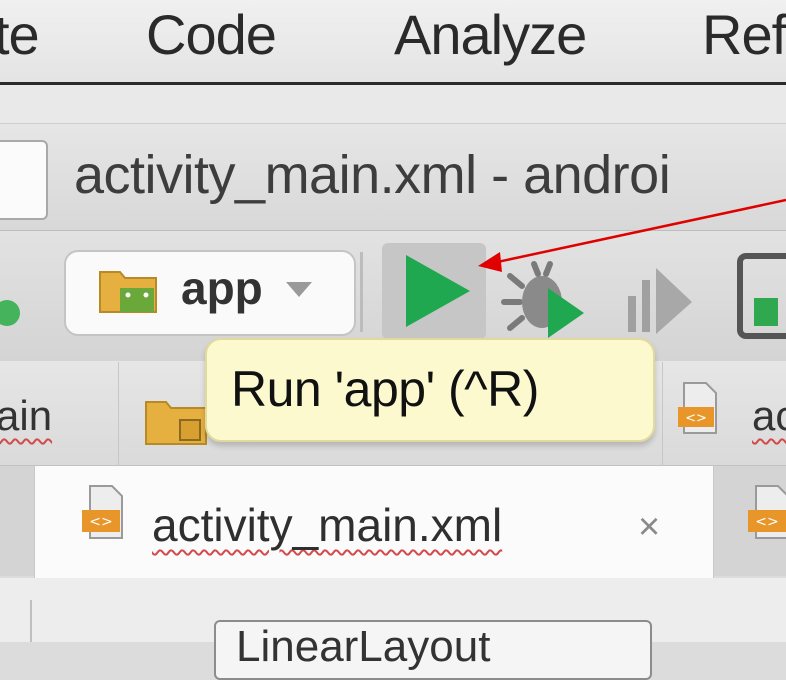  I want to click on run-button, so click(434, 291).